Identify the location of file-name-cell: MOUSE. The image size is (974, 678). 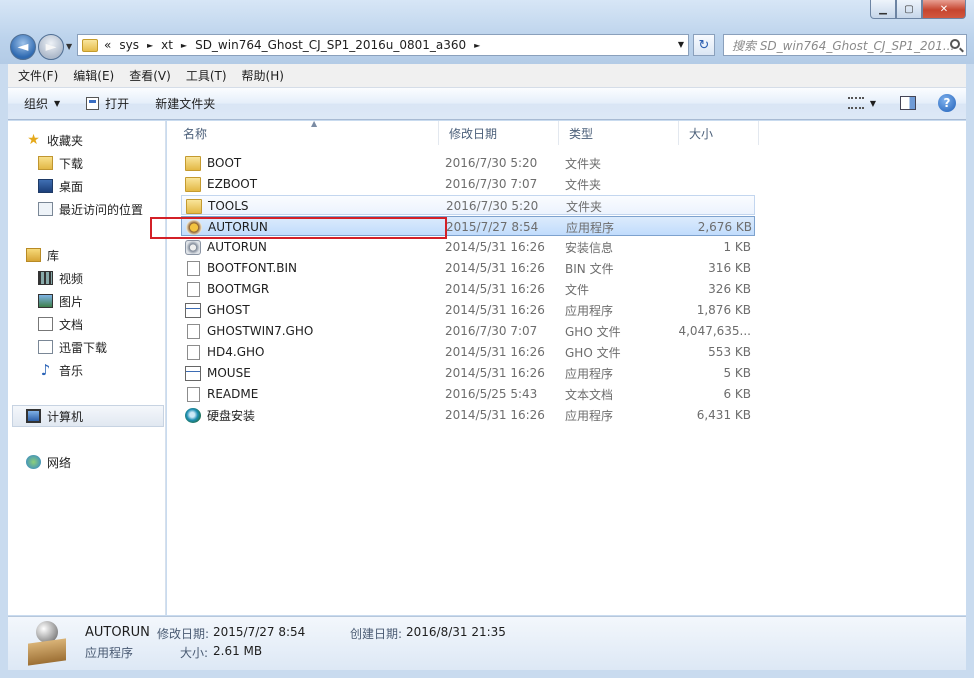
(218, 373).